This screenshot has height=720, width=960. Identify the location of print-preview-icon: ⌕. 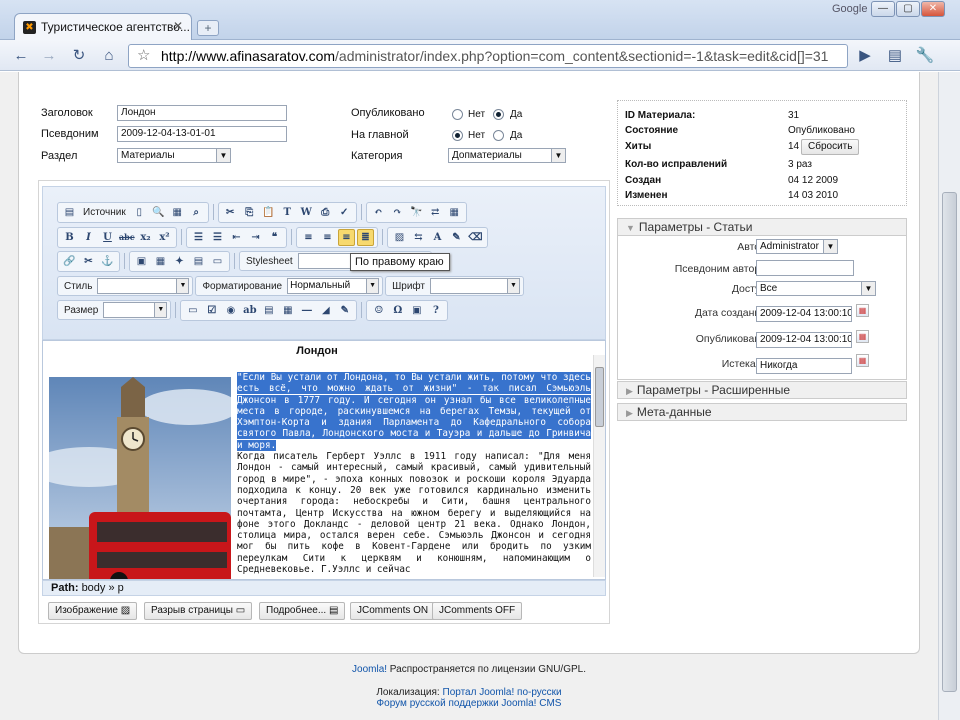
(196, 212).